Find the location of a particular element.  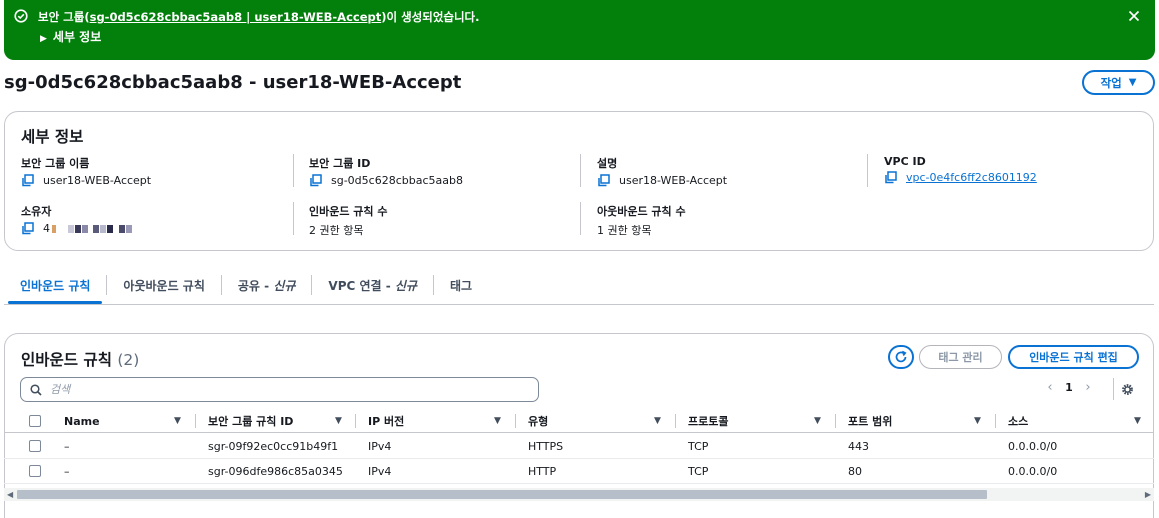

column-header-source: 소스 ▼ is located at coordinates (1078, 421).